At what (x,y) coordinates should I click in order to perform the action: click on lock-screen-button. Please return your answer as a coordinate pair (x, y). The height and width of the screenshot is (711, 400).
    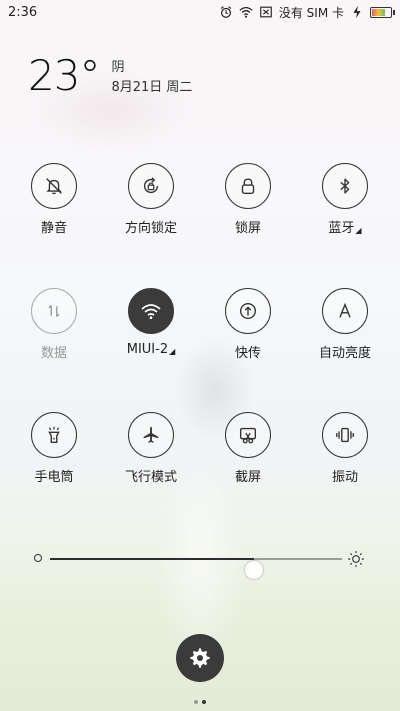
    Looking at the image, I should click on (248, 186).